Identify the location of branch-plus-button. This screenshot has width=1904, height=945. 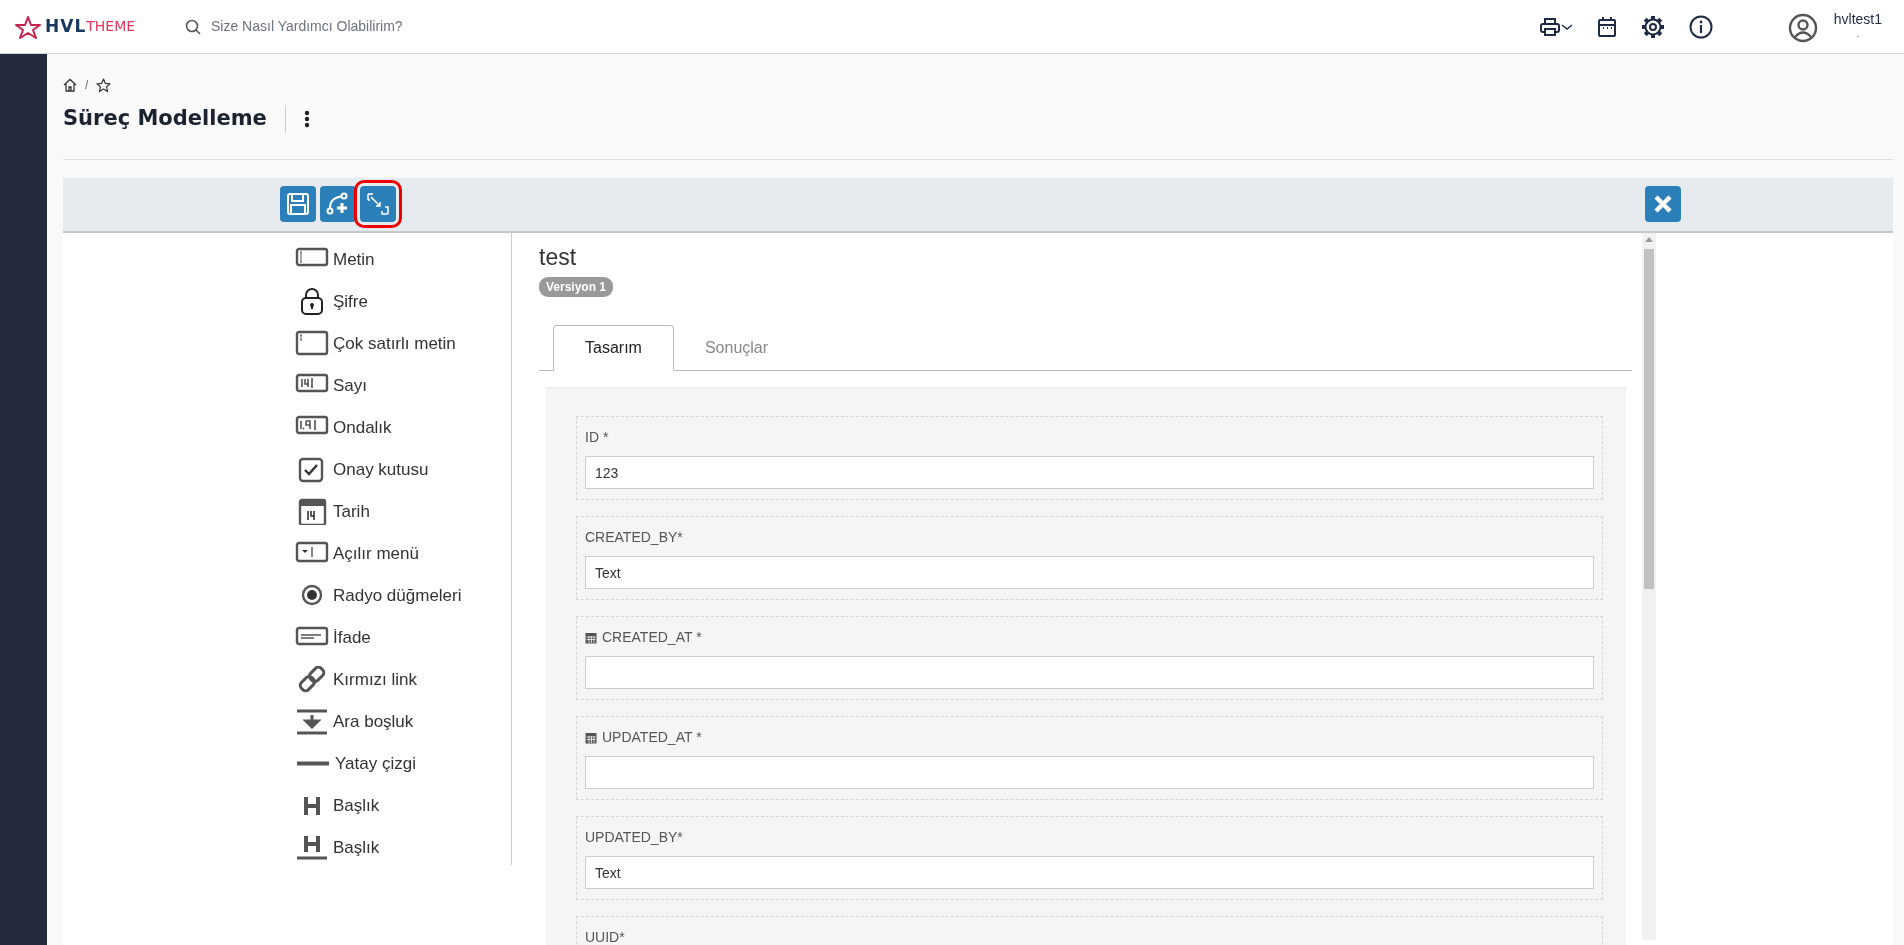
(338, 204).